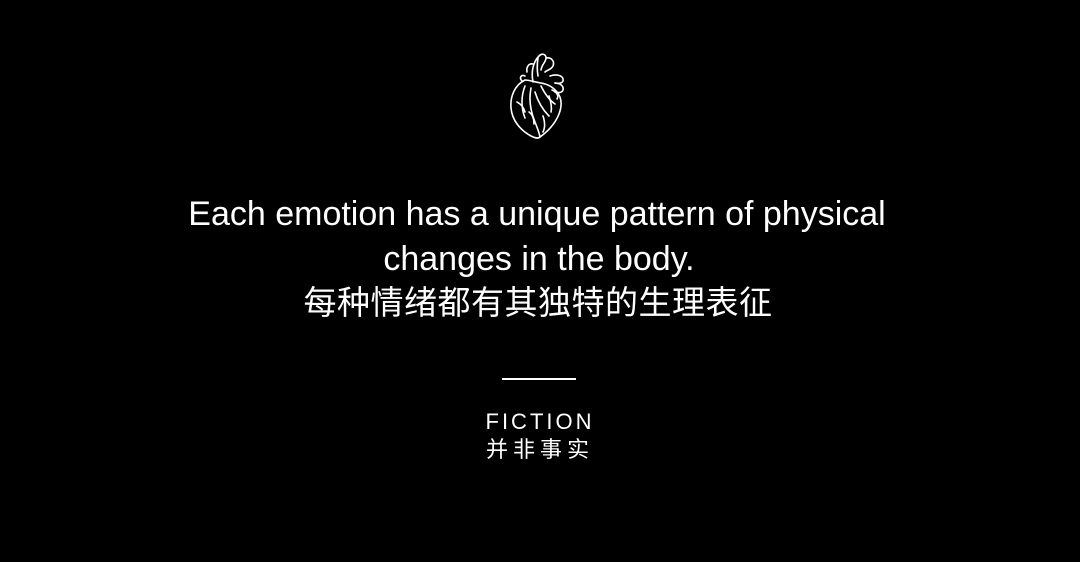  What do you see at coordinates (539, 379) in the screenshot?
I see `divider` at bounding box center [539, 379].